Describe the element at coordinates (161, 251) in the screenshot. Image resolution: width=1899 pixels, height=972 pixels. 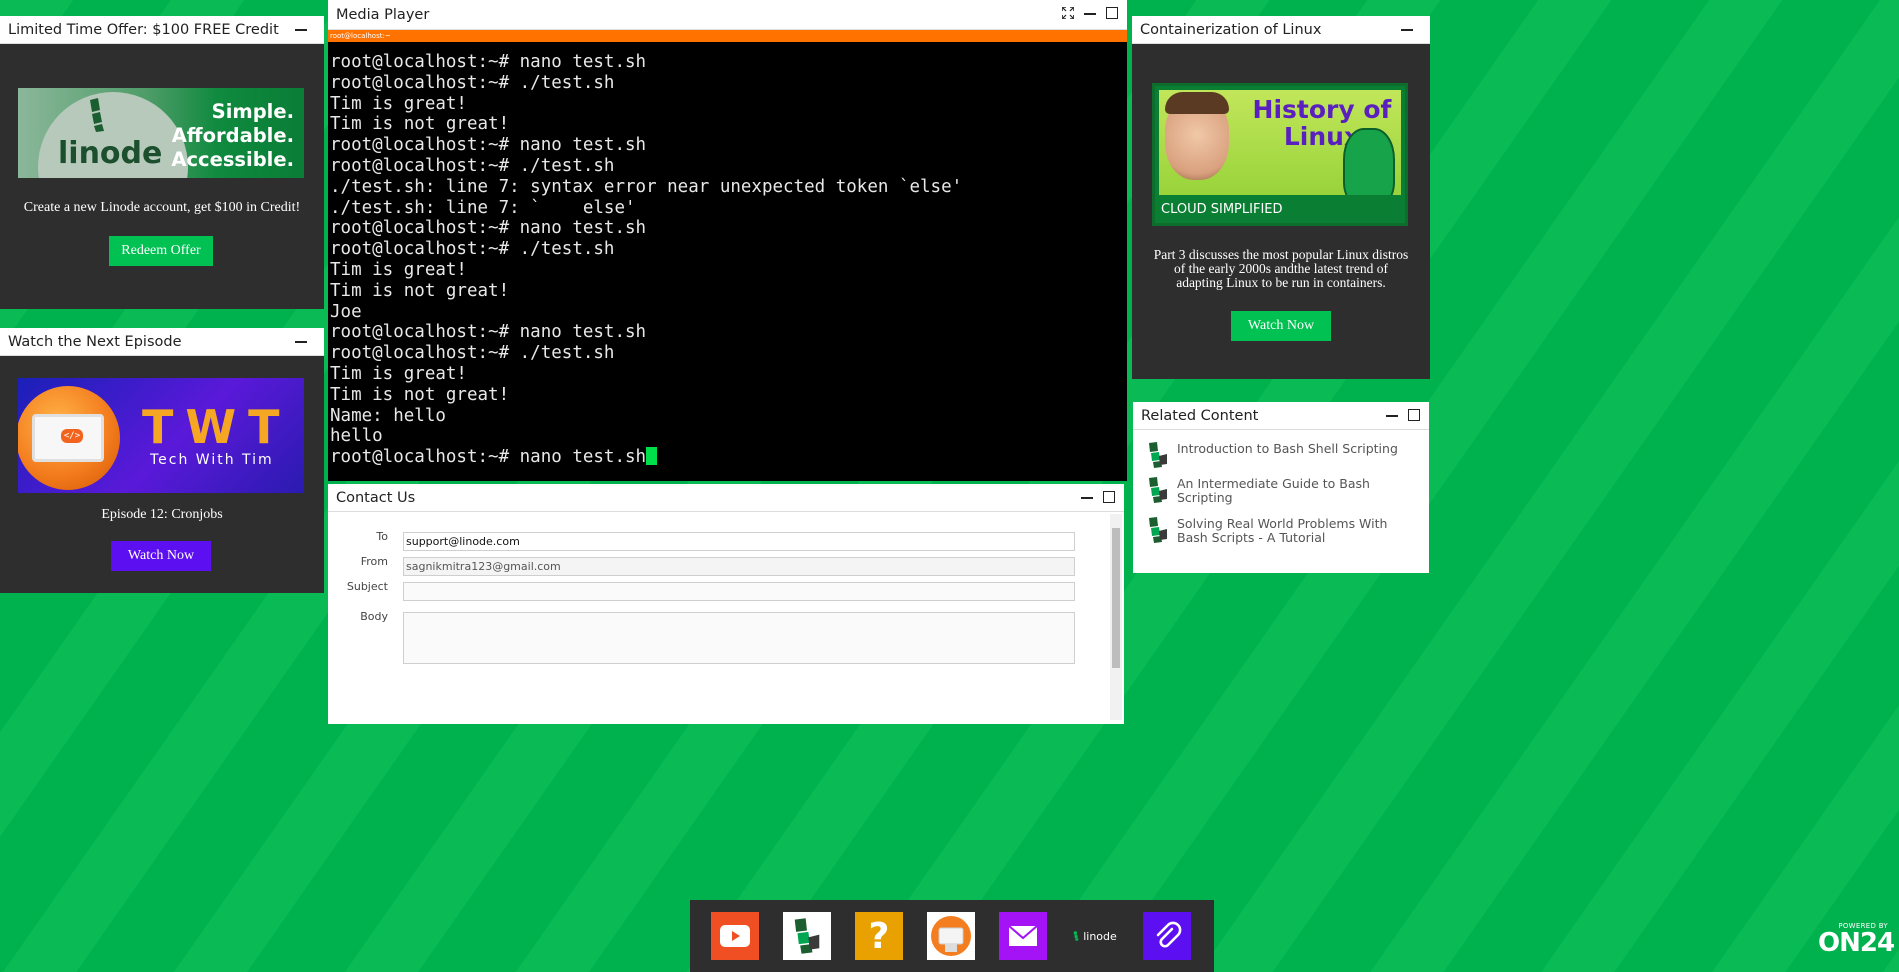
I see `redeem-offer-button: Redeem Offer` at that location.